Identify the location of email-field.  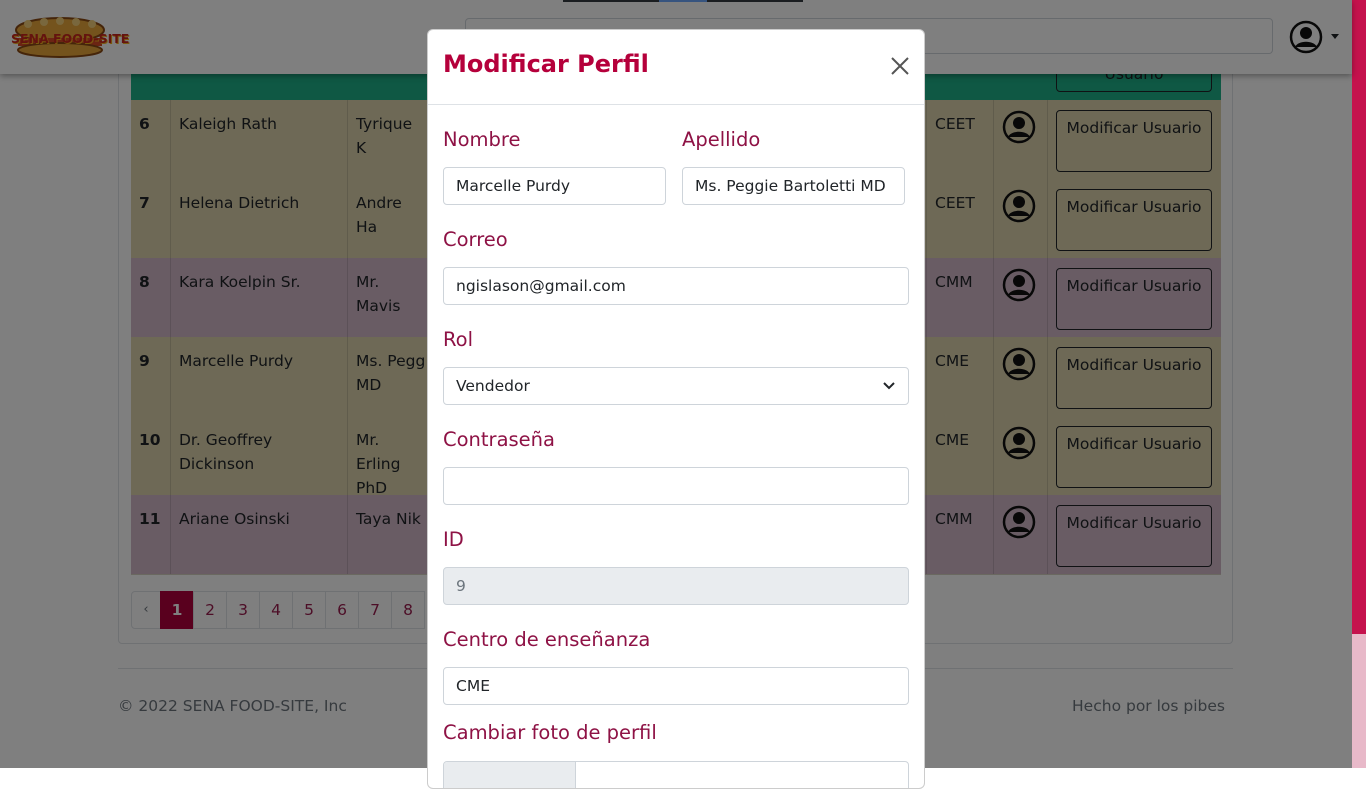
(676, 286).